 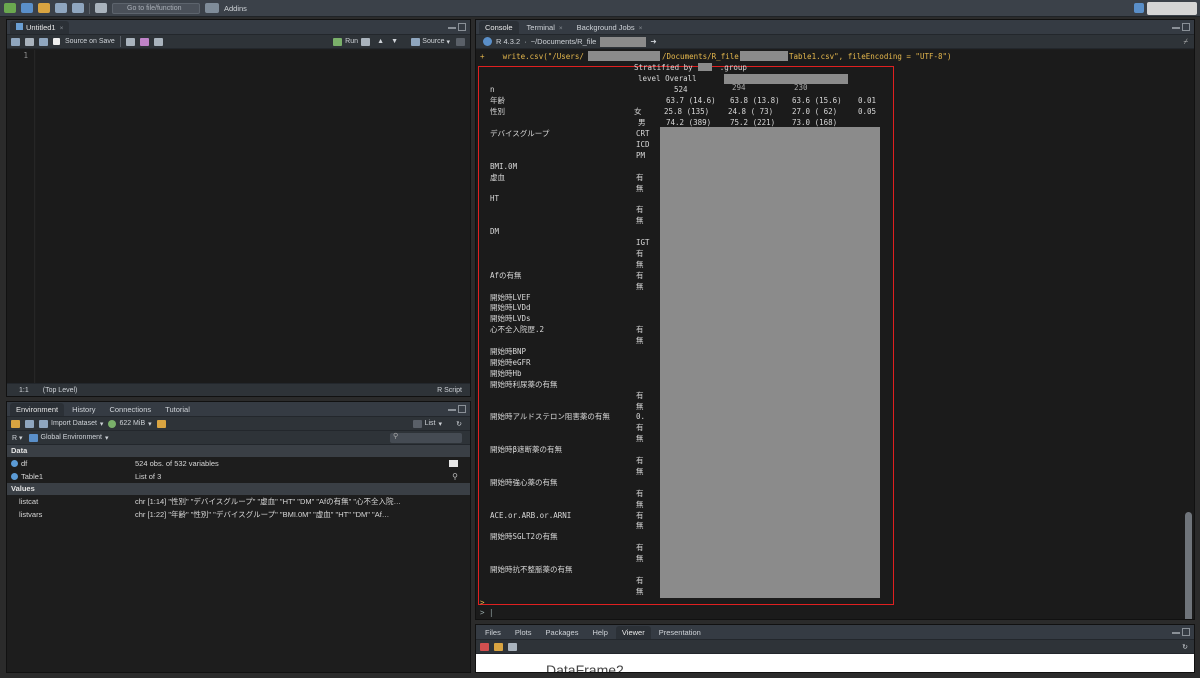 I want to click on search-icon, so click(x=130, y=41).